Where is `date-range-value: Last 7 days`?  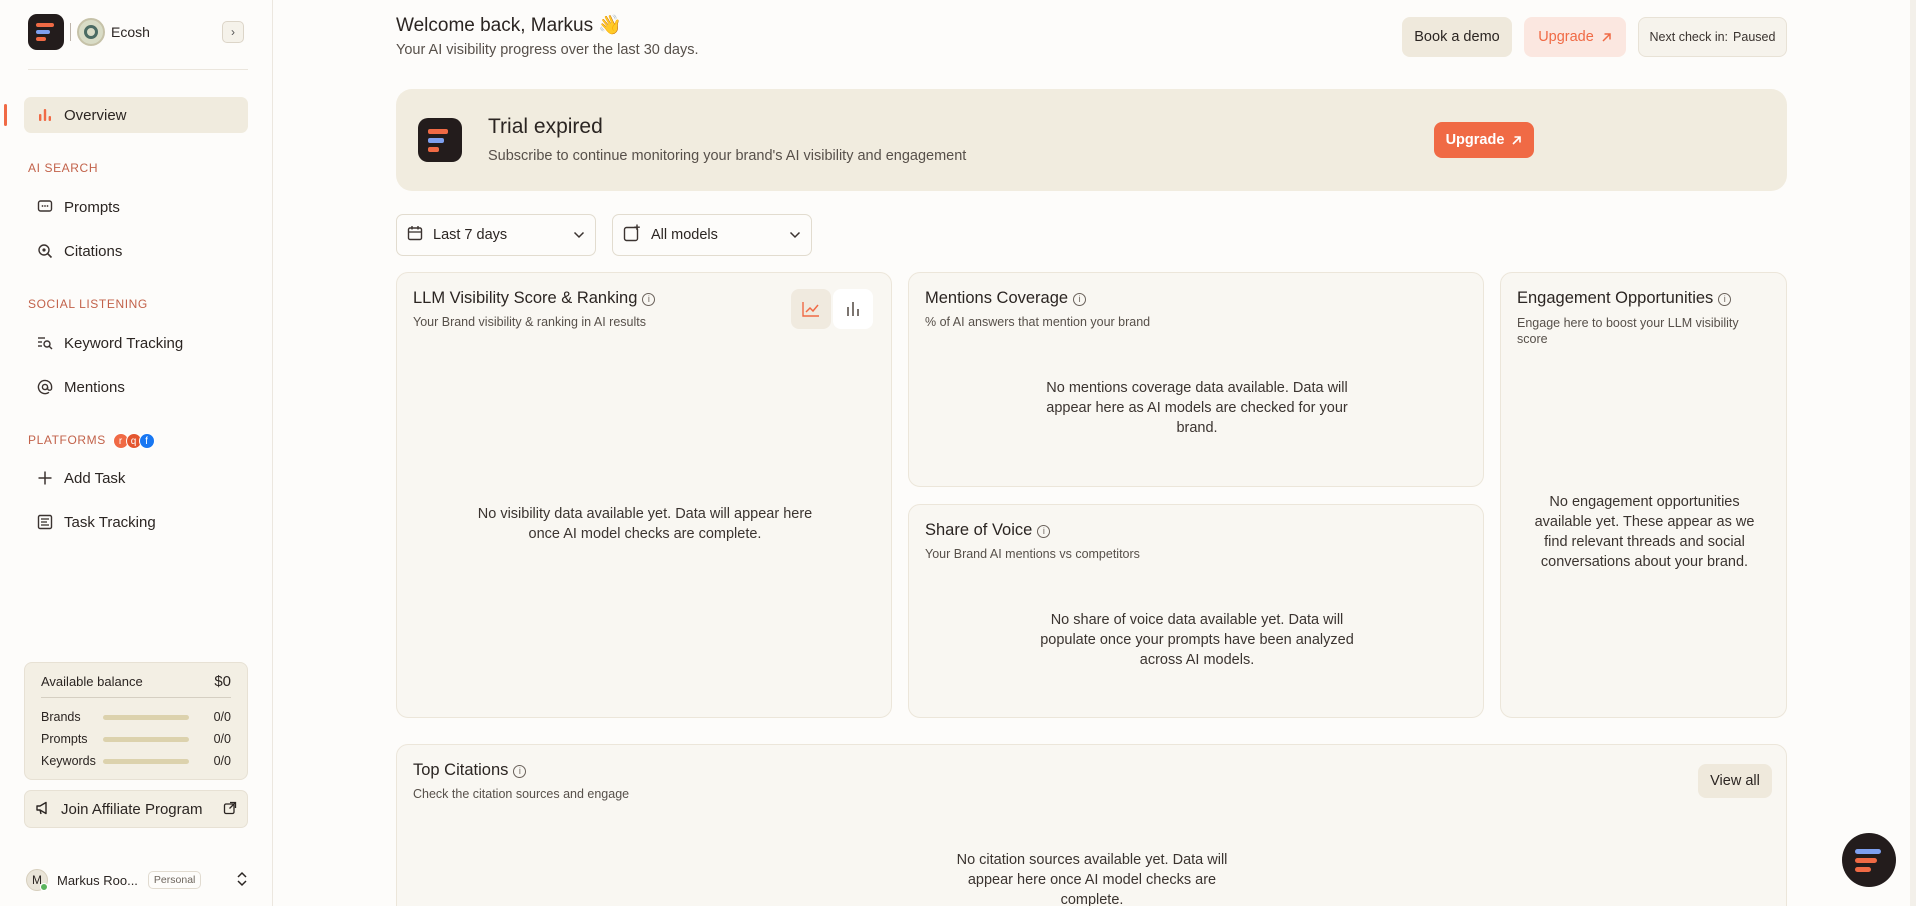 date-range-value: Last 7 days is located at coordinates (470, 235).